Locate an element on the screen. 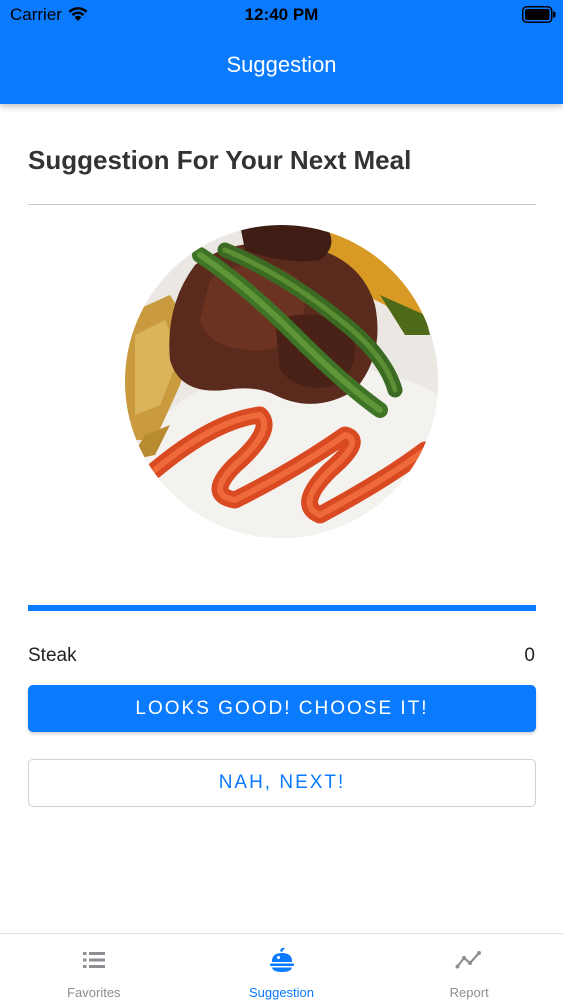 The image size is (563, 1000). tab-bar: Favorites Suggestion Report is located at coordinates (281, 966).